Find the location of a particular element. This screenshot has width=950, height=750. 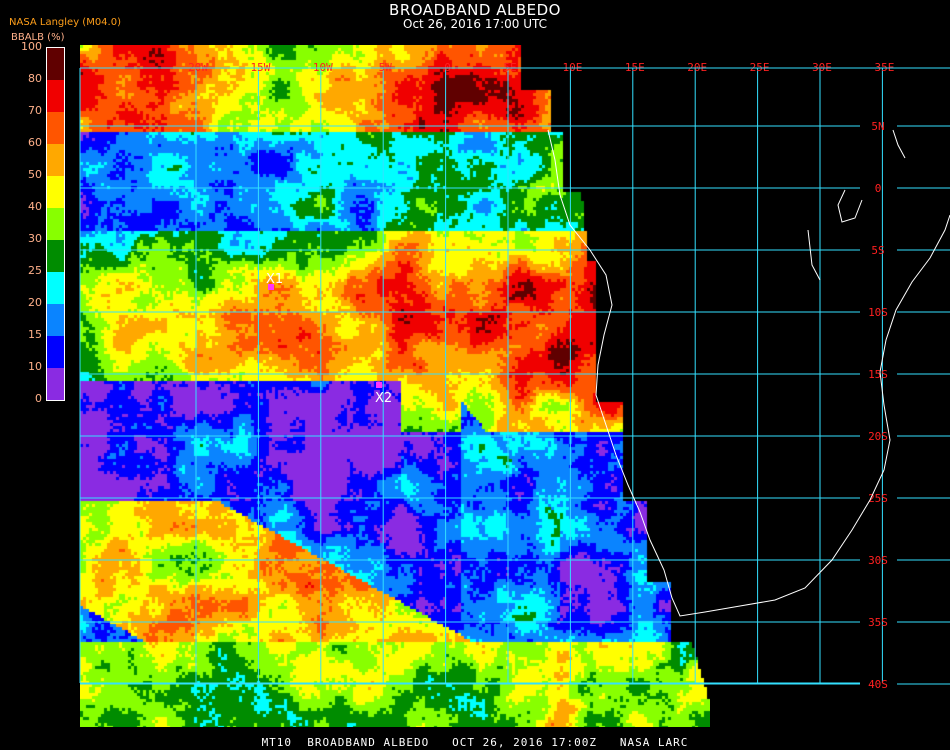

marker-label: X2 is located at coordinates (383, 398).